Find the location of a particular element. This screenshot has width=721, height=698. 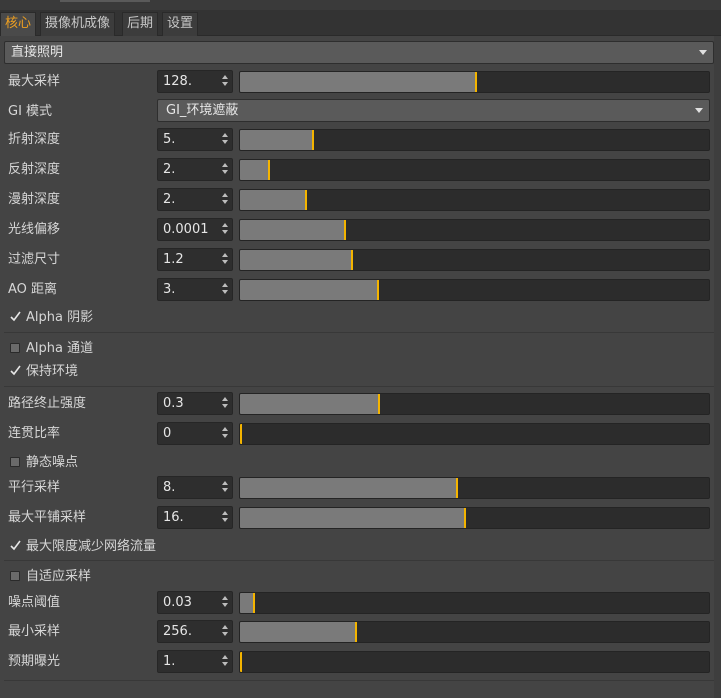

min-samples-slider is located at coordinates (474, 632).